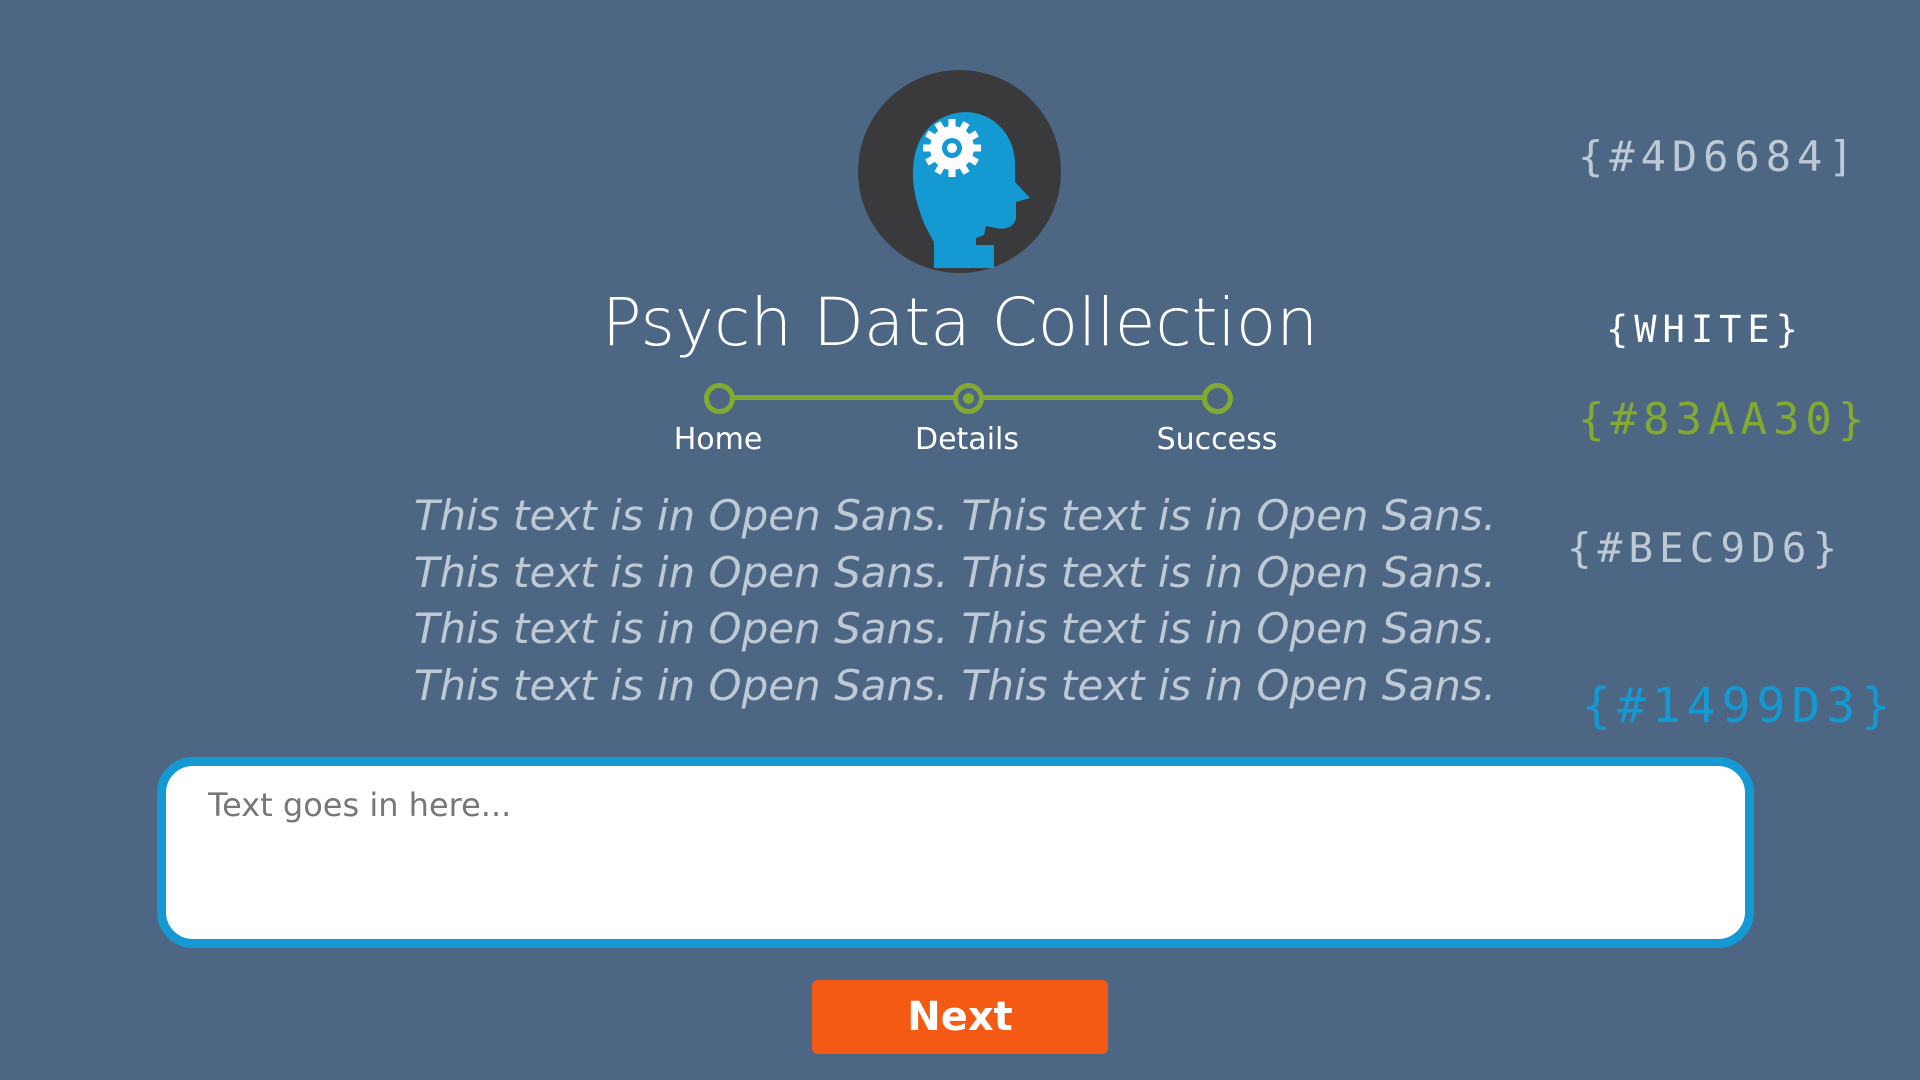 The width and height of the screenshot is (1920, 1080). Describe the element at coordinates (1724, 419) in the screenshot. I see `color-label-green: {#83AA30}` at that location.